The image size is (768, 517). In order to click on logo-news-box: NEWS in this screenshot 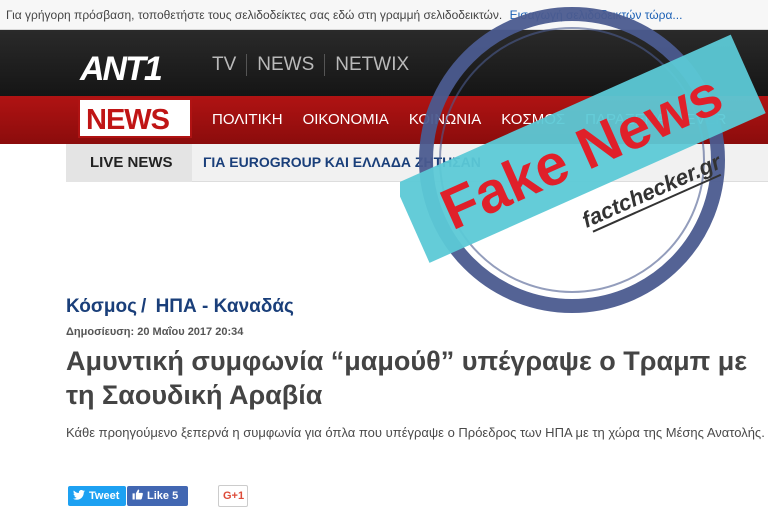, I will do `click(135, 118)`.